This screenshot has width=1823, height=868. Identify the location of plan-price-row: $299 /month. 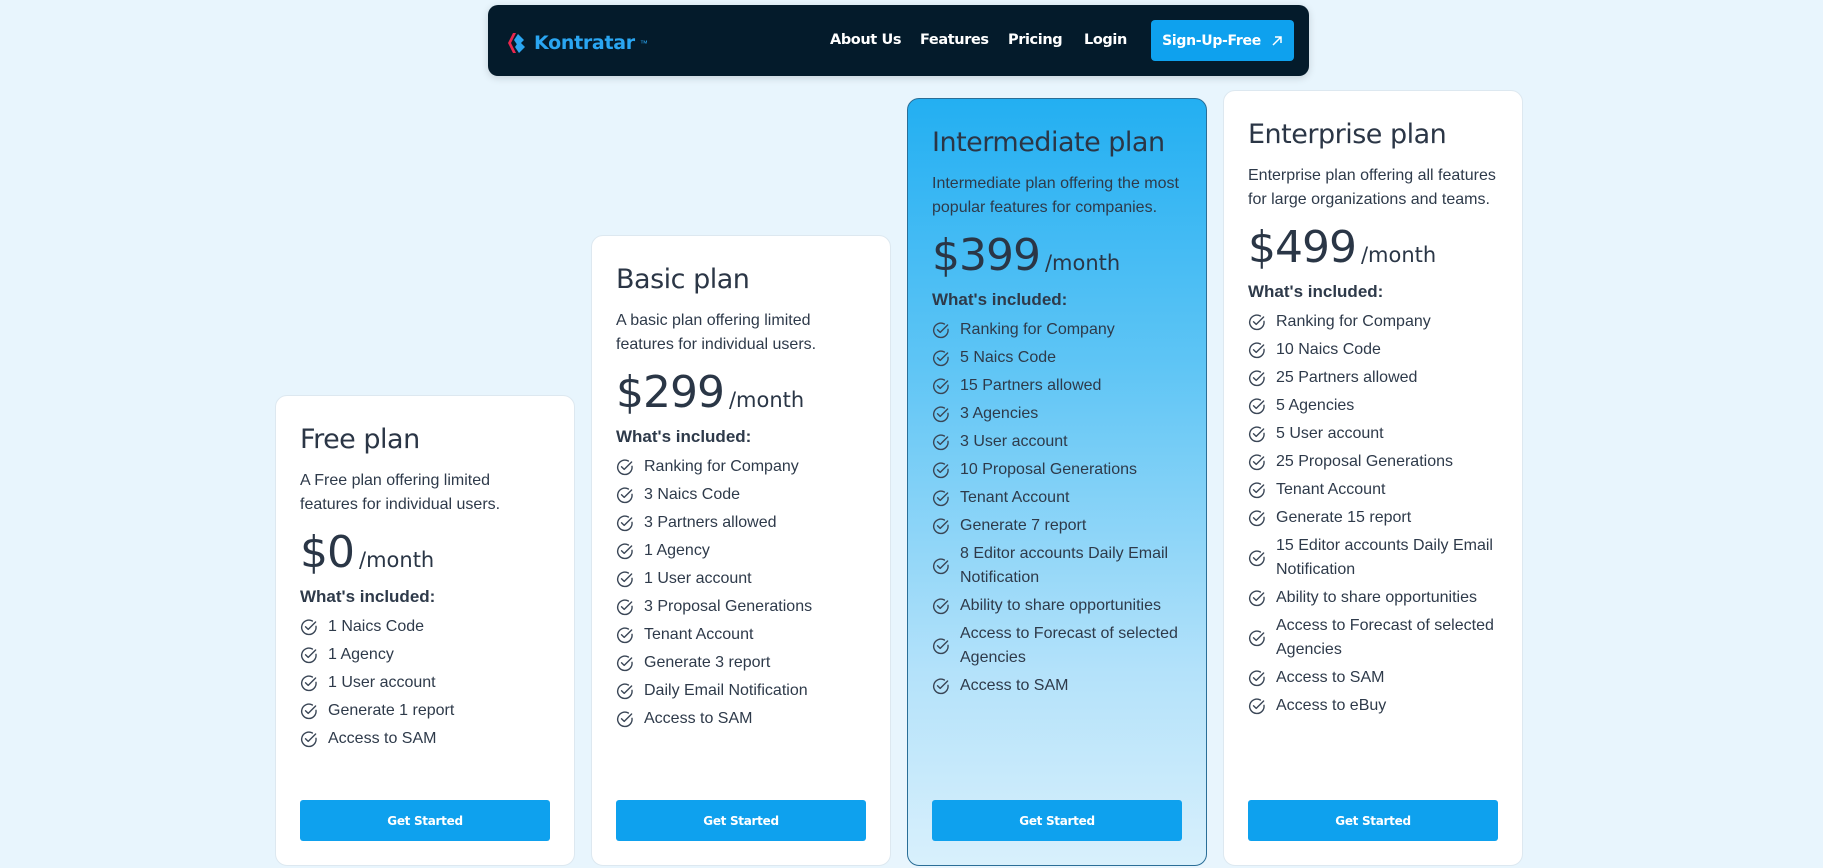
(741, 393).